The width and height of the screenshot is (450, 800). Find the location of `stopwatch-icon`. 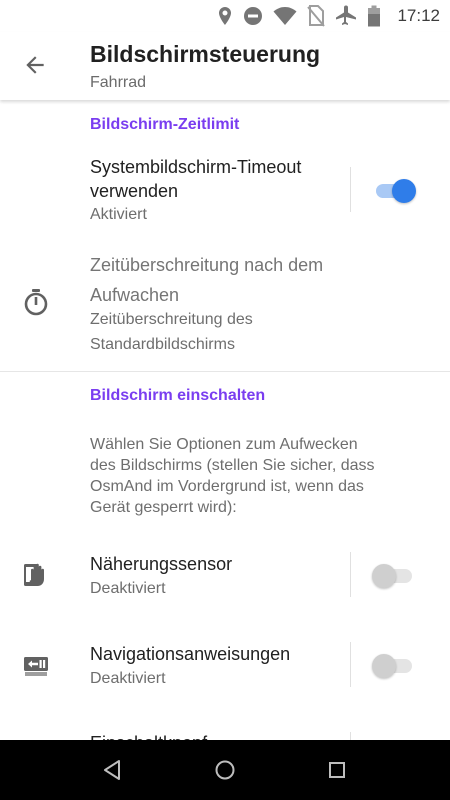

stopwatch-icon is located at coordinates (36, 302).